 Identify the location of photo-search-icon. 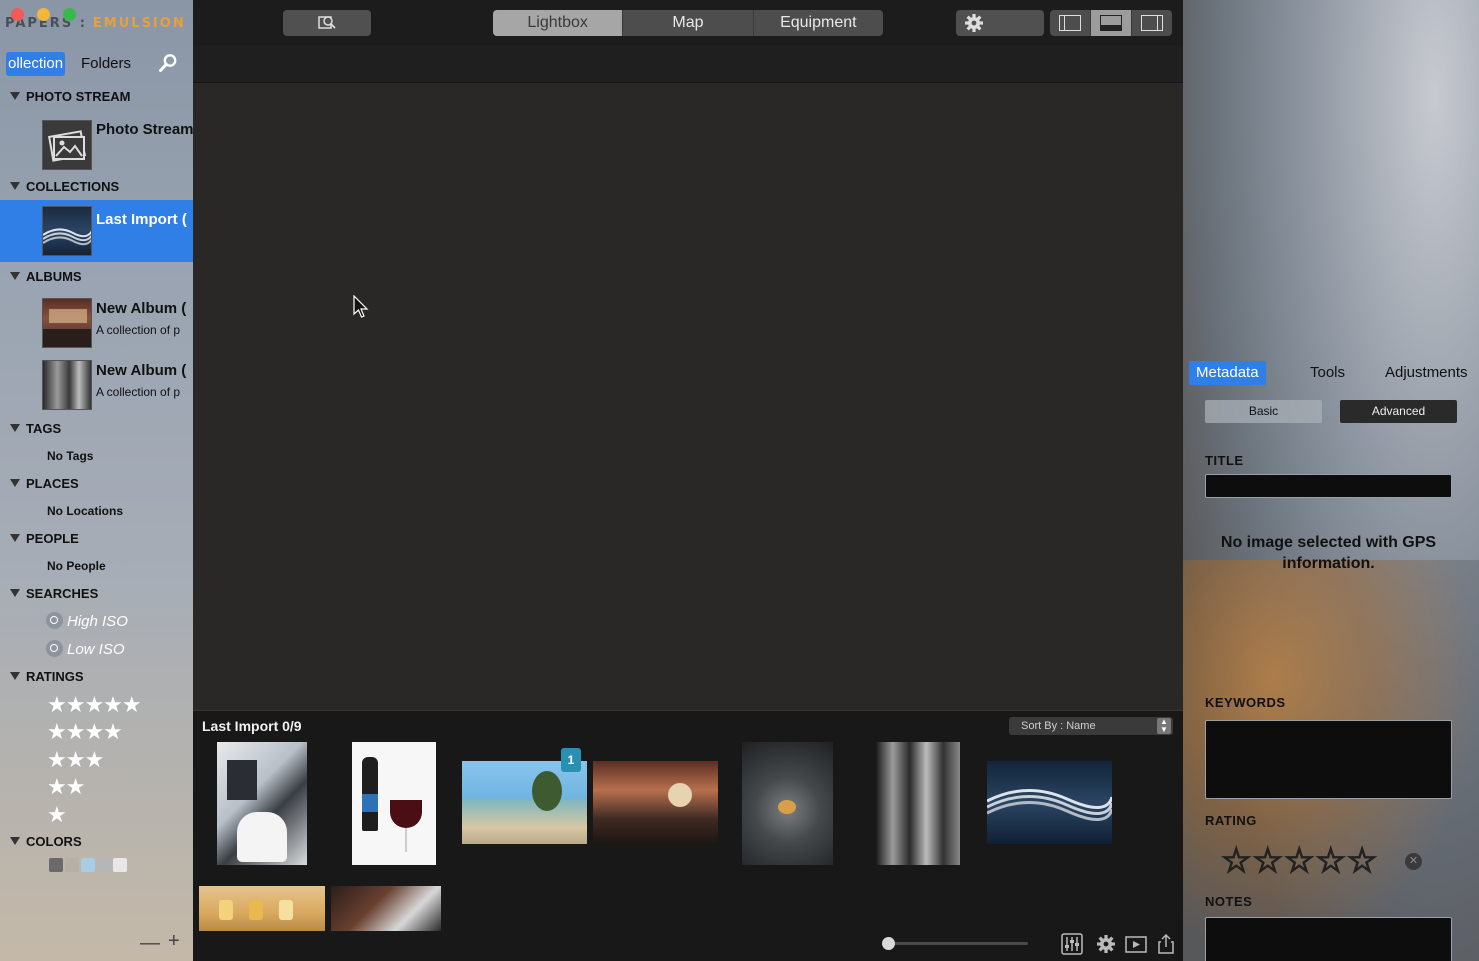
(327, 22).